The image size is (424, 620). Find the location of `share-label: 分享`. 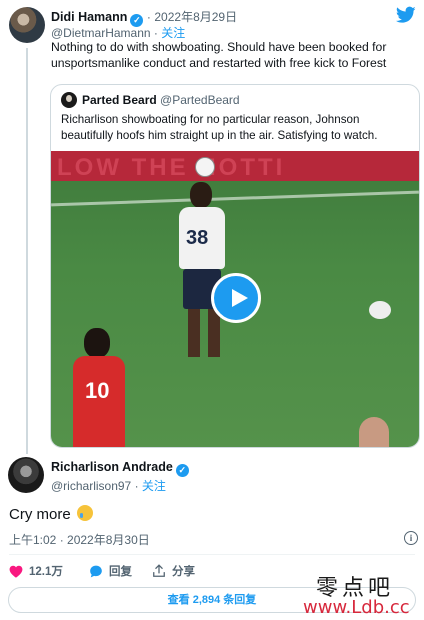

share-label: 分享 is located at coordinates (183, 572).